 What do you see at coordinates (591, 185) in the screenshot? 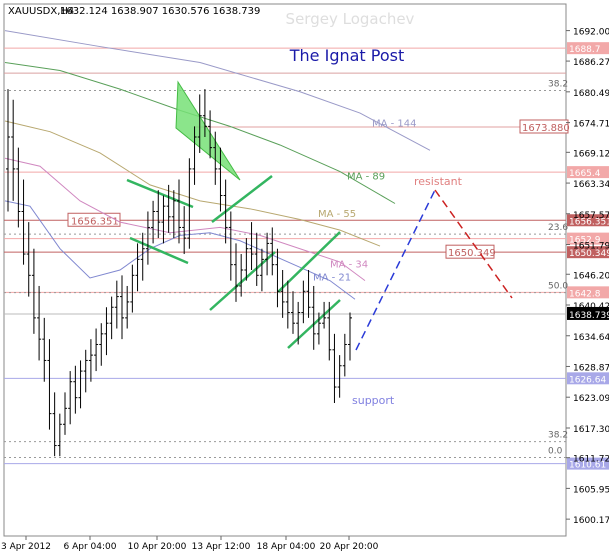
I see `y-tick-5: 1663.34` at bounding box center [591, 185].